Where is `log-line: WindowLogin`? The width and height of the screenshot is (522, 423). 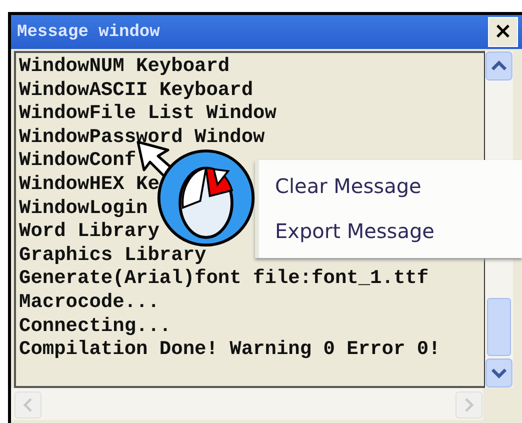
log-line: WindowLogin is located at coordinates (83, 208).